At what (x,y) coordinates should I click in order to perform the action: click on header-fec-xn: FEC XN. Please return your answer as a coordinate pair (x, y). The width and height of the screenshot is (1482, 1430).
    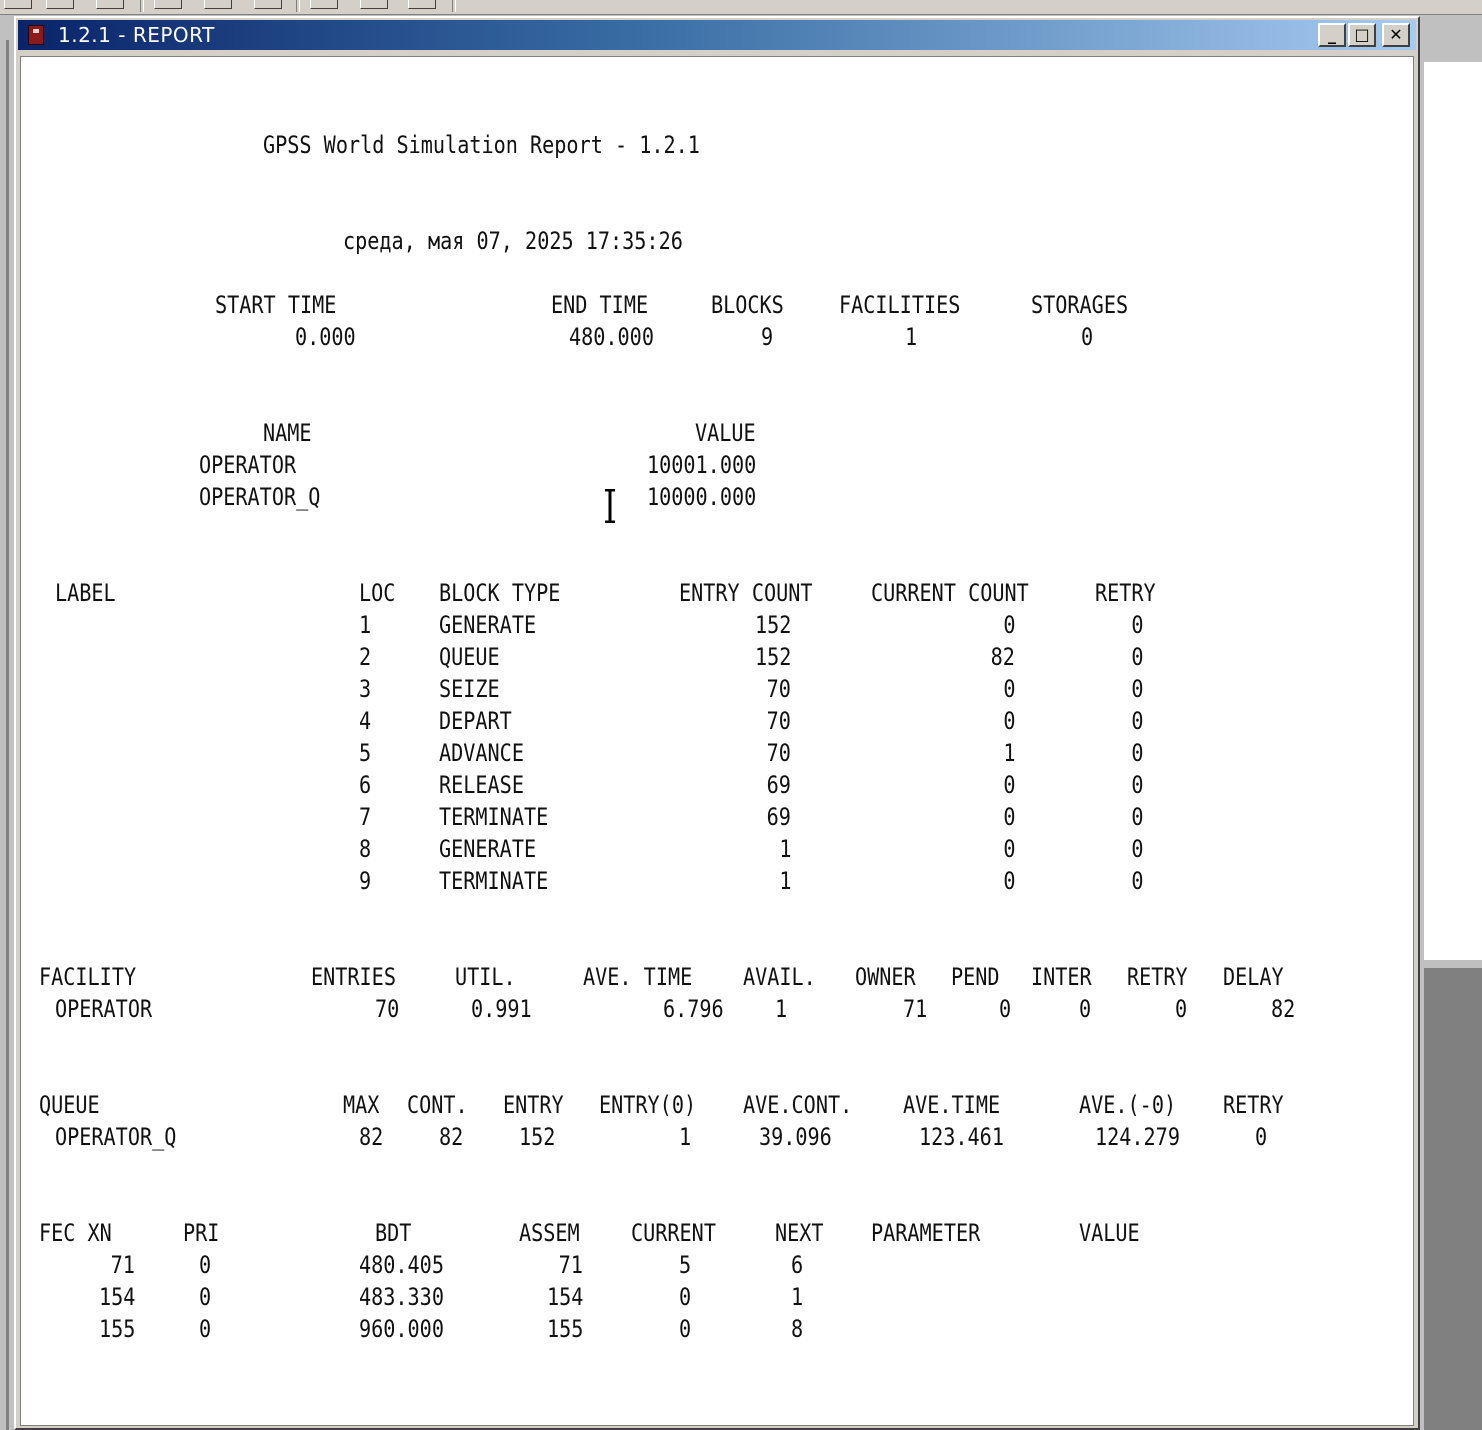
    Looking at the image, I should click on (75, 1233).